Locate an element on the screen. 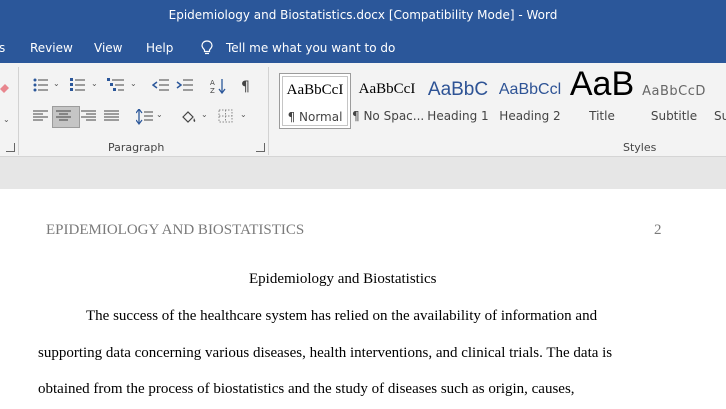 Image resolution: width=726 pixels, height=409 pixels. style-heading-1: AaBbC Heading 1 is located at coordinates (458, 100).